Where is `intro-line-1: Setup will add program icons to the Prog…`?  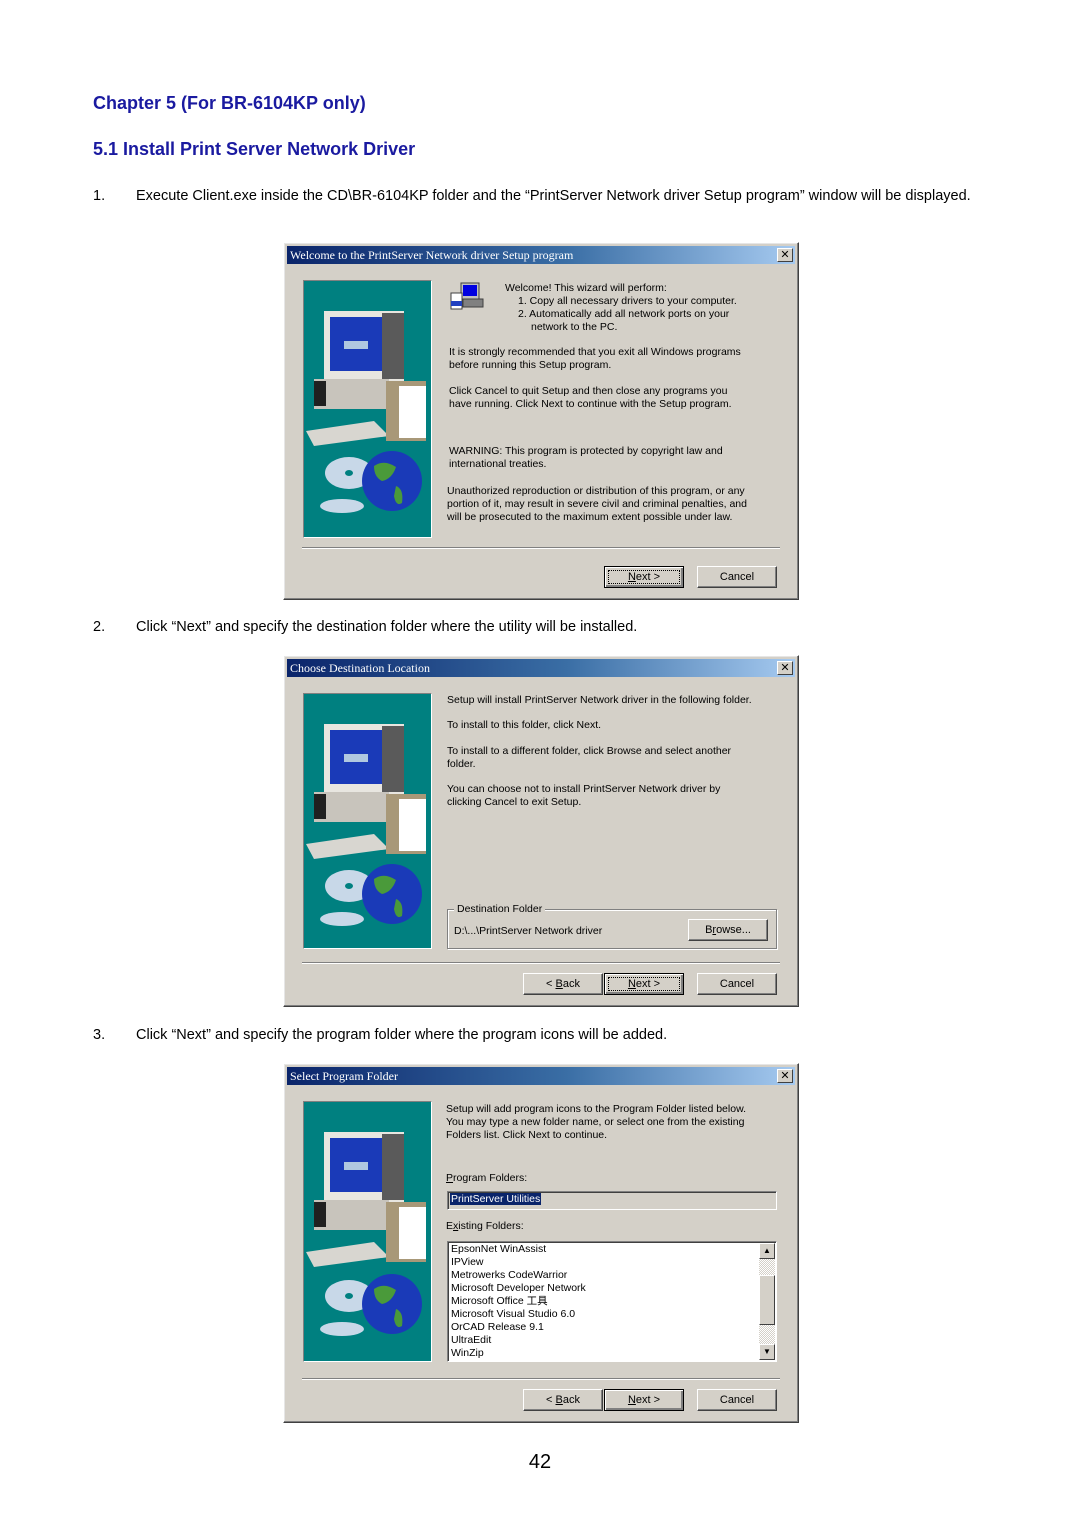
intro-line-1: Setup will add program icons to the Prog… is located at coordinates (596, 1109).